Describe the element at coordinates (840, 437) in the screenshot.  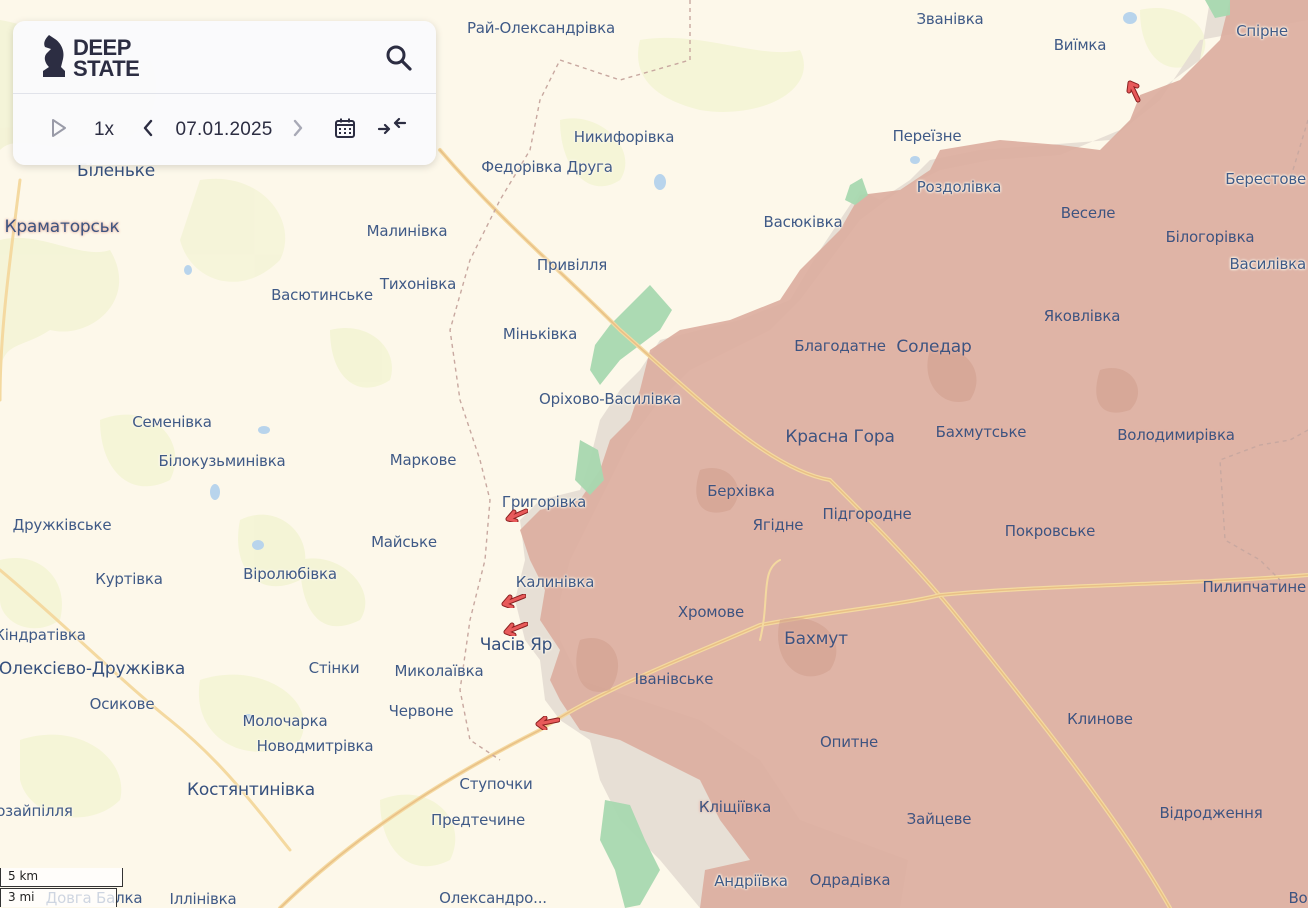
I see `place-label: Красна Гора` at that location.